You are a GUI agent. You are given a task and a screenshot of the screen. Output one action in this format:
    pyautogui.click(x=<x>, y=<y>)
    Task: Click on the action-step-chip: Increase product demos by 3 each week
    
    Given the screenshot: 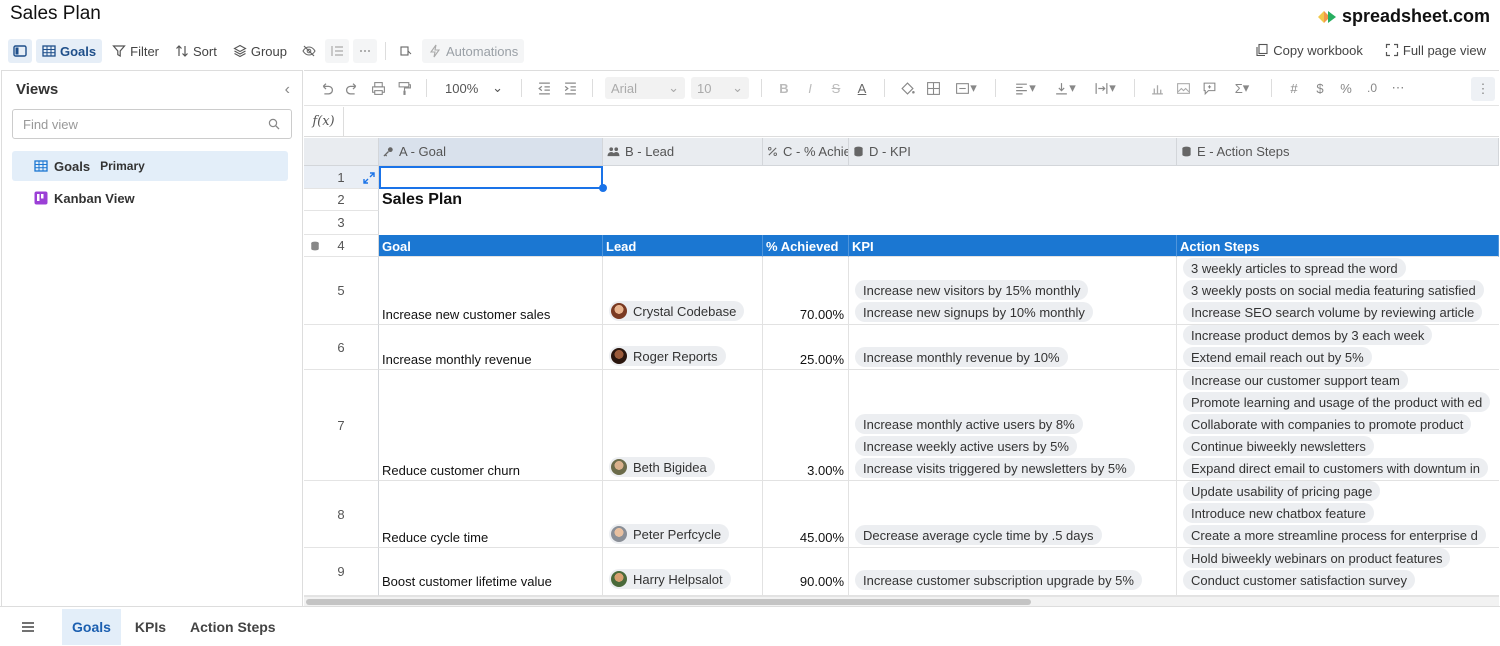 What is the action you would take?
    pyautogui.click(x=1308, y=335)
    